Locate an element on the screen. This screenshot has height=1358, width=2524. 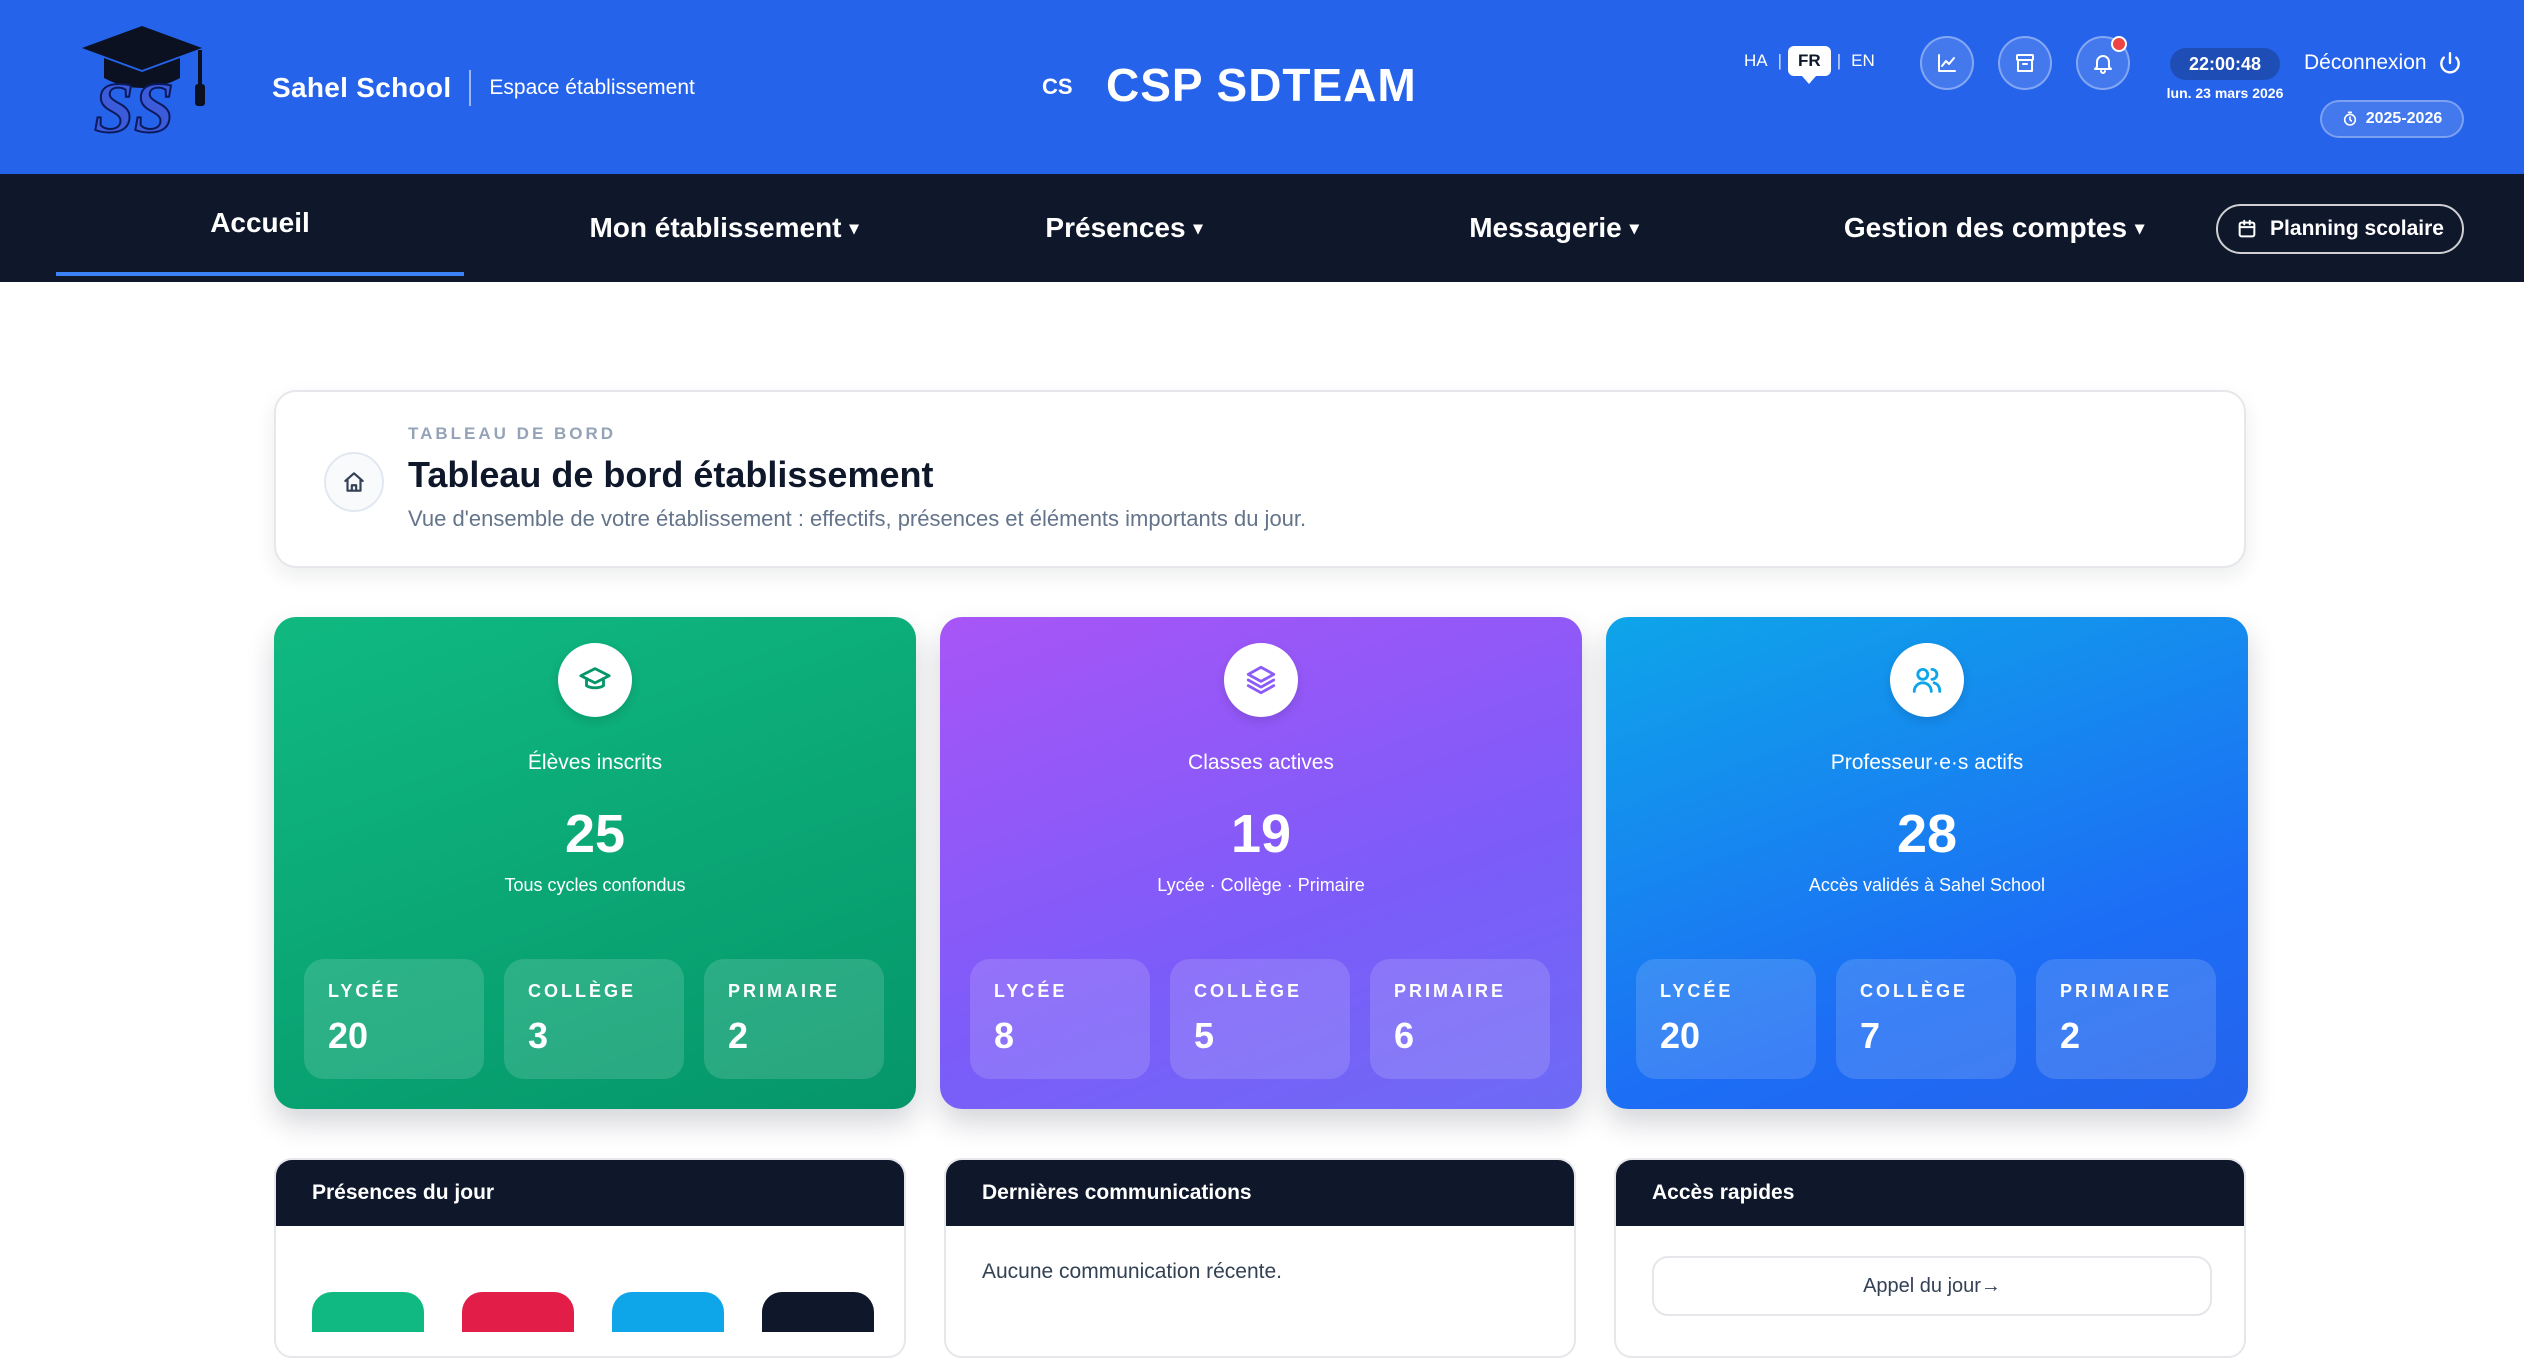
stat-breakdown-college: COLLÈGE 7 is located at coordinates (1926, 1019).